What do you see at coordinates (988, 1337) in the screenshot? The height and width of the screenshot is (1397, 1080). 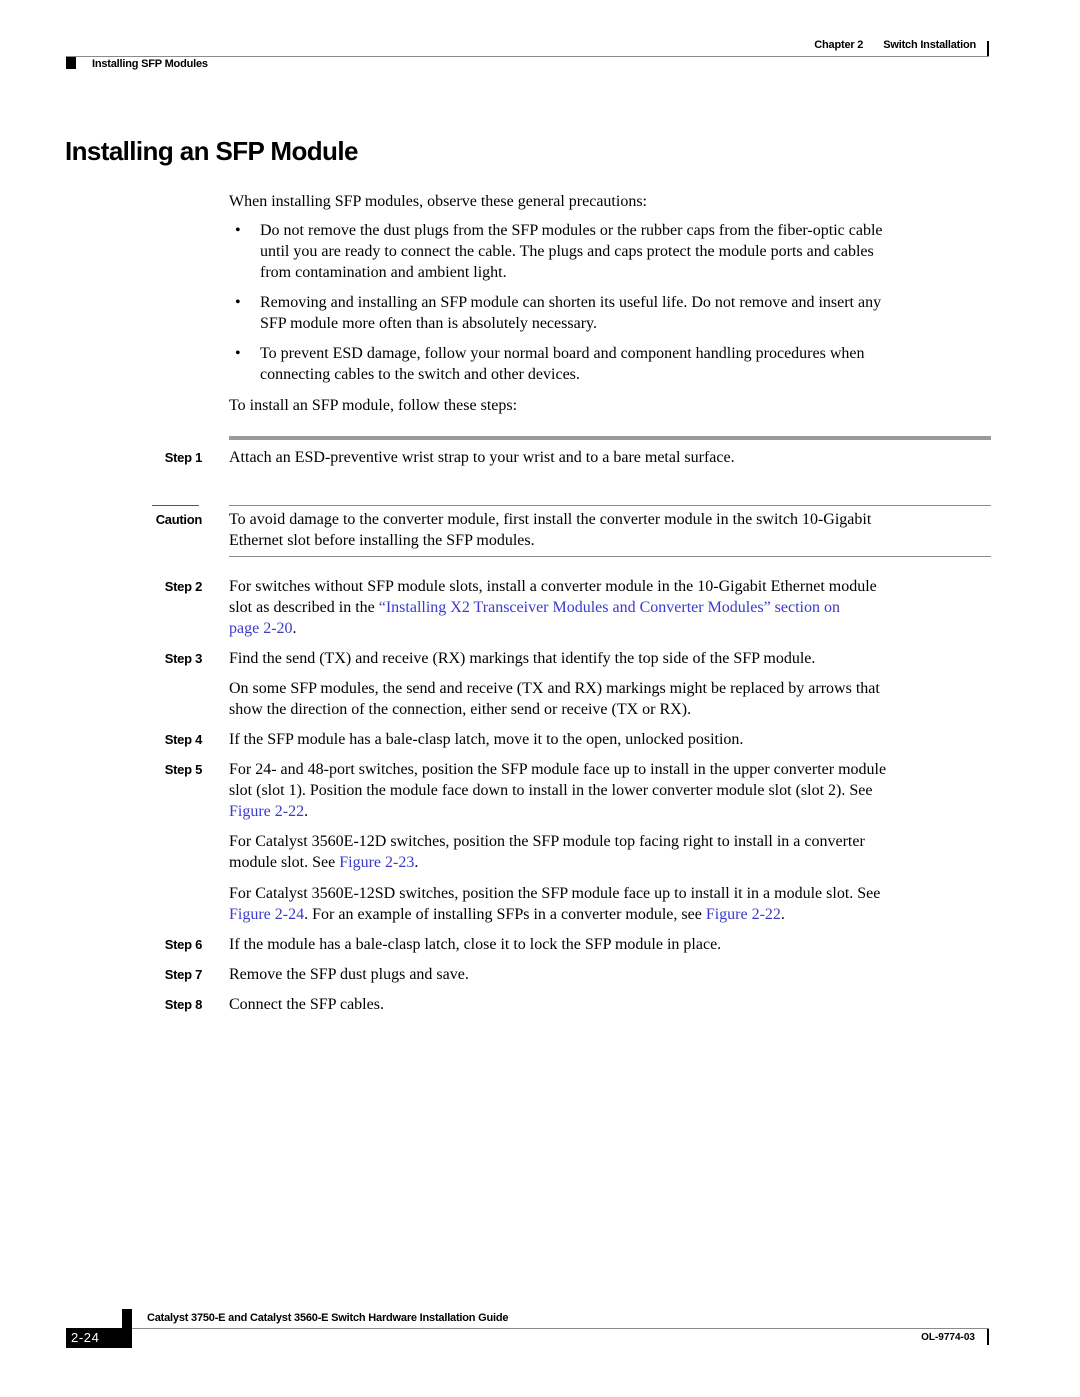 I see `footer-bar-marker` at bounding box center [988, 1337].